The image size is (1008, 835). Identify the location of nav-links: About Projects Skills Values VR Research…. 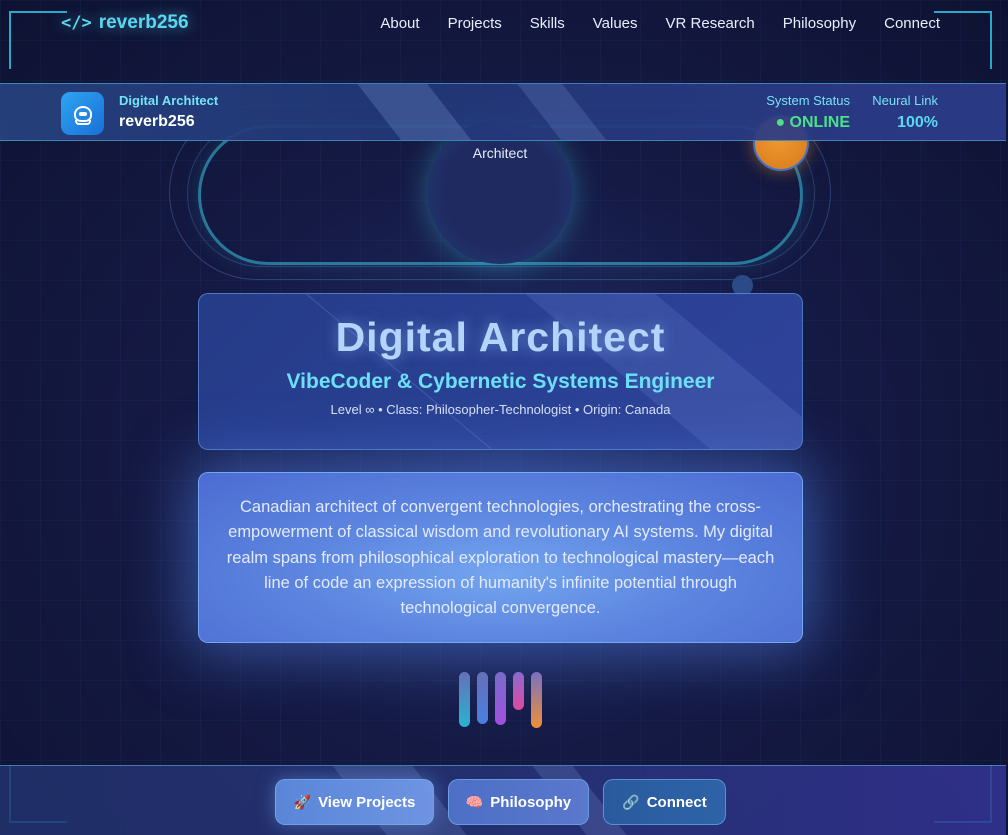
(660, 23).